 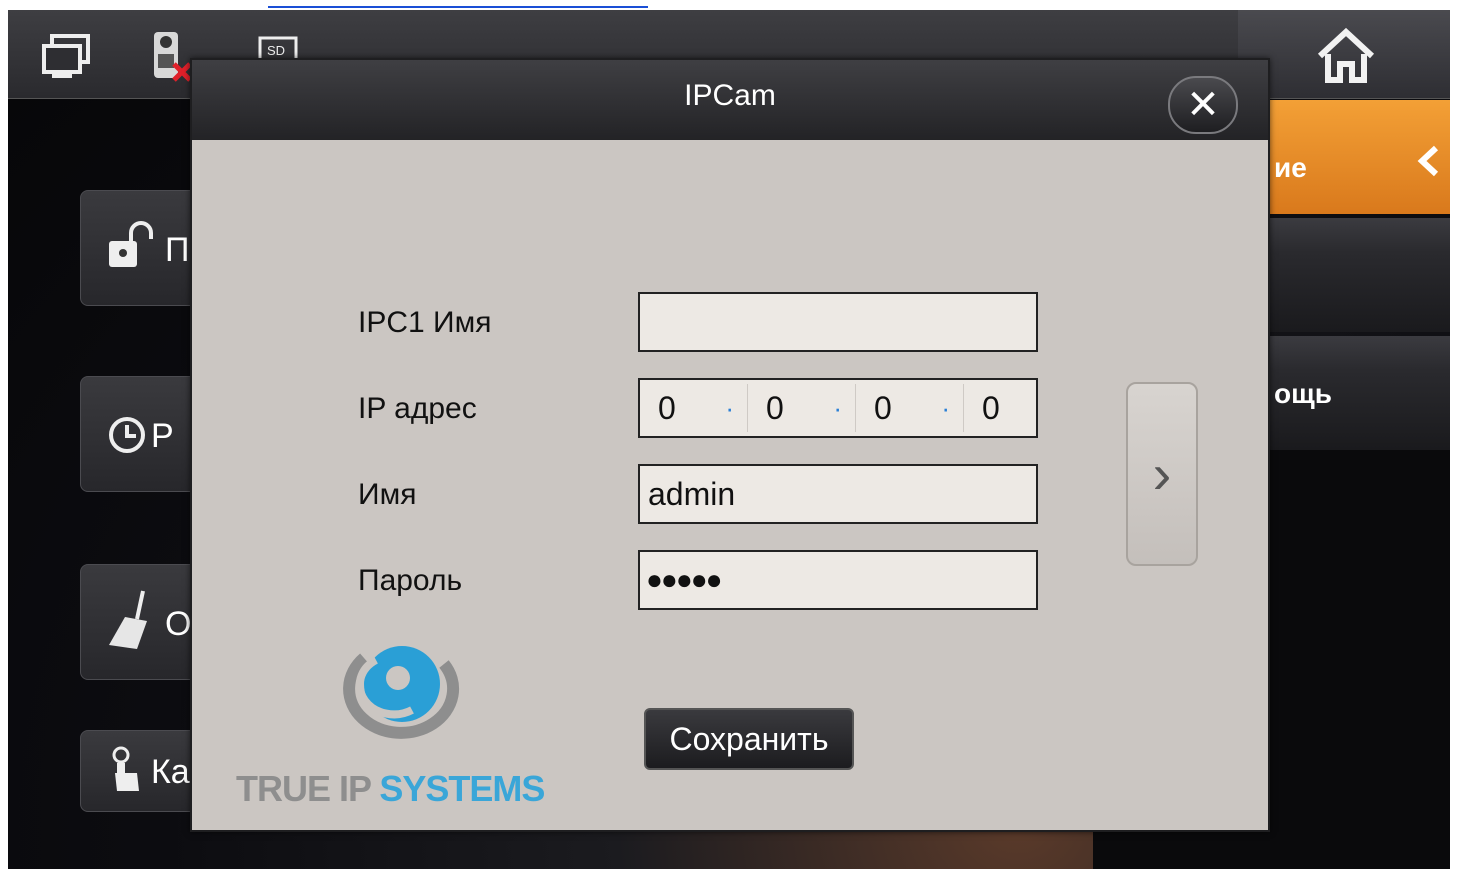 I want to click on tile-unlock-label: П, so click(x=177, y=250).